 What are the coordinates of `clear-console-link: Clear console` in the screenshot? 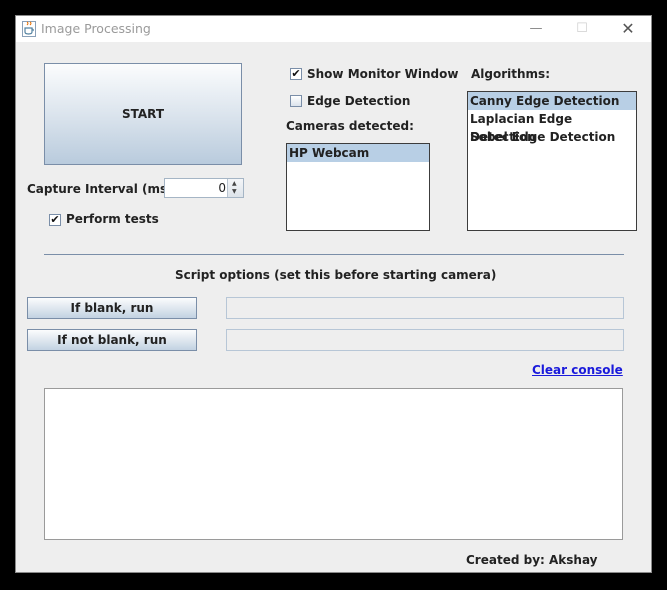 It's located at (577, 370).